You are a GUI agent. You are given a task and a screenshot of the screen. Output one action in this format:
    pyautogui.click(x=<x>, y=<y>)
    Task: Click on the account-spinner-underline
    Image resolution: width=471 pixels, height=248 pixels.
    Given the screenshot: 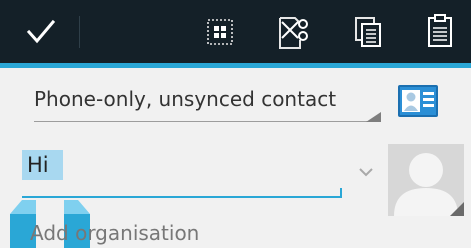 What is the action you would take?
    pyautogui.click(x=207, y=121)
    